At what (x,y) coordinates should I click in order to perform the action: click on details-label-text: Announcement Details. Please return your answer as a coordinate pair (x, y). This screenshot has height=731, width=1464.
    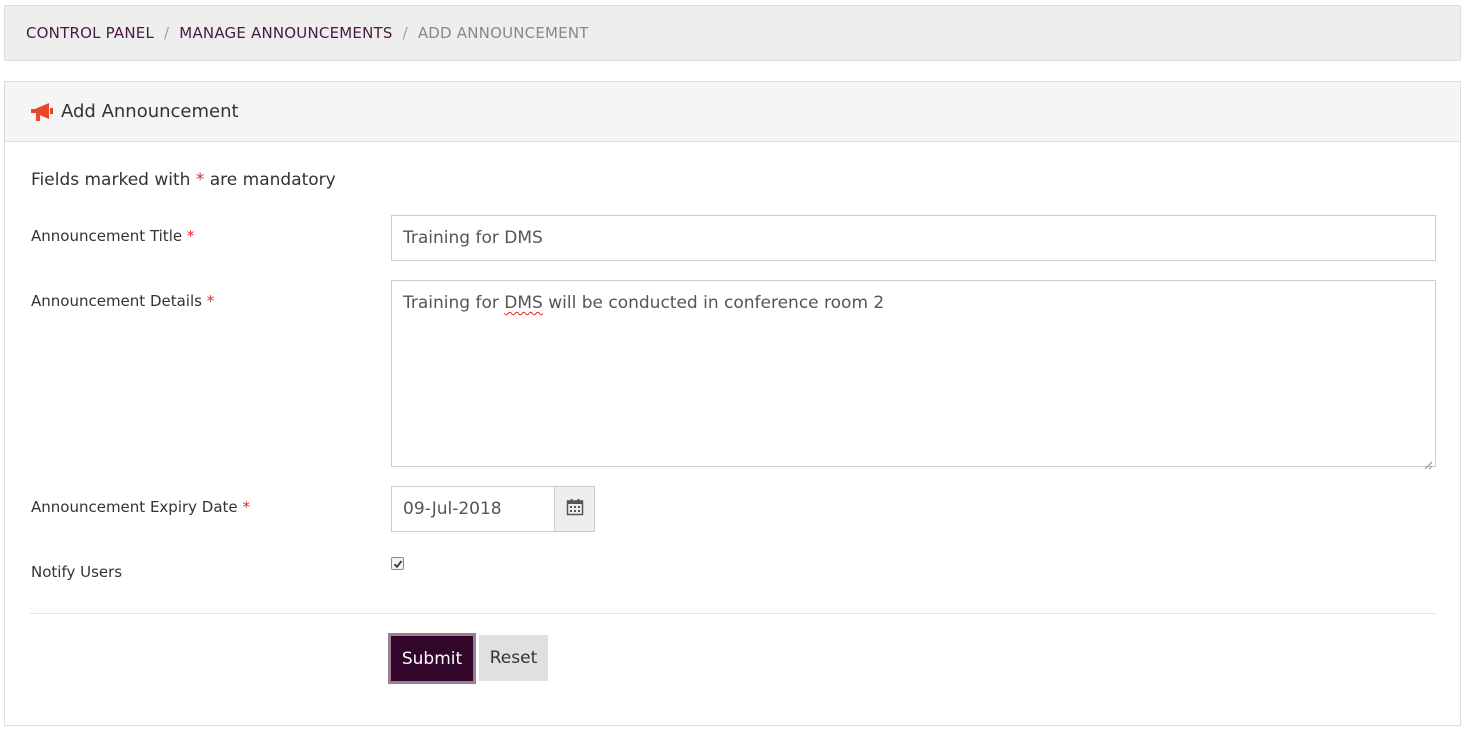
    Looking at the image, I should click on (116, 301).